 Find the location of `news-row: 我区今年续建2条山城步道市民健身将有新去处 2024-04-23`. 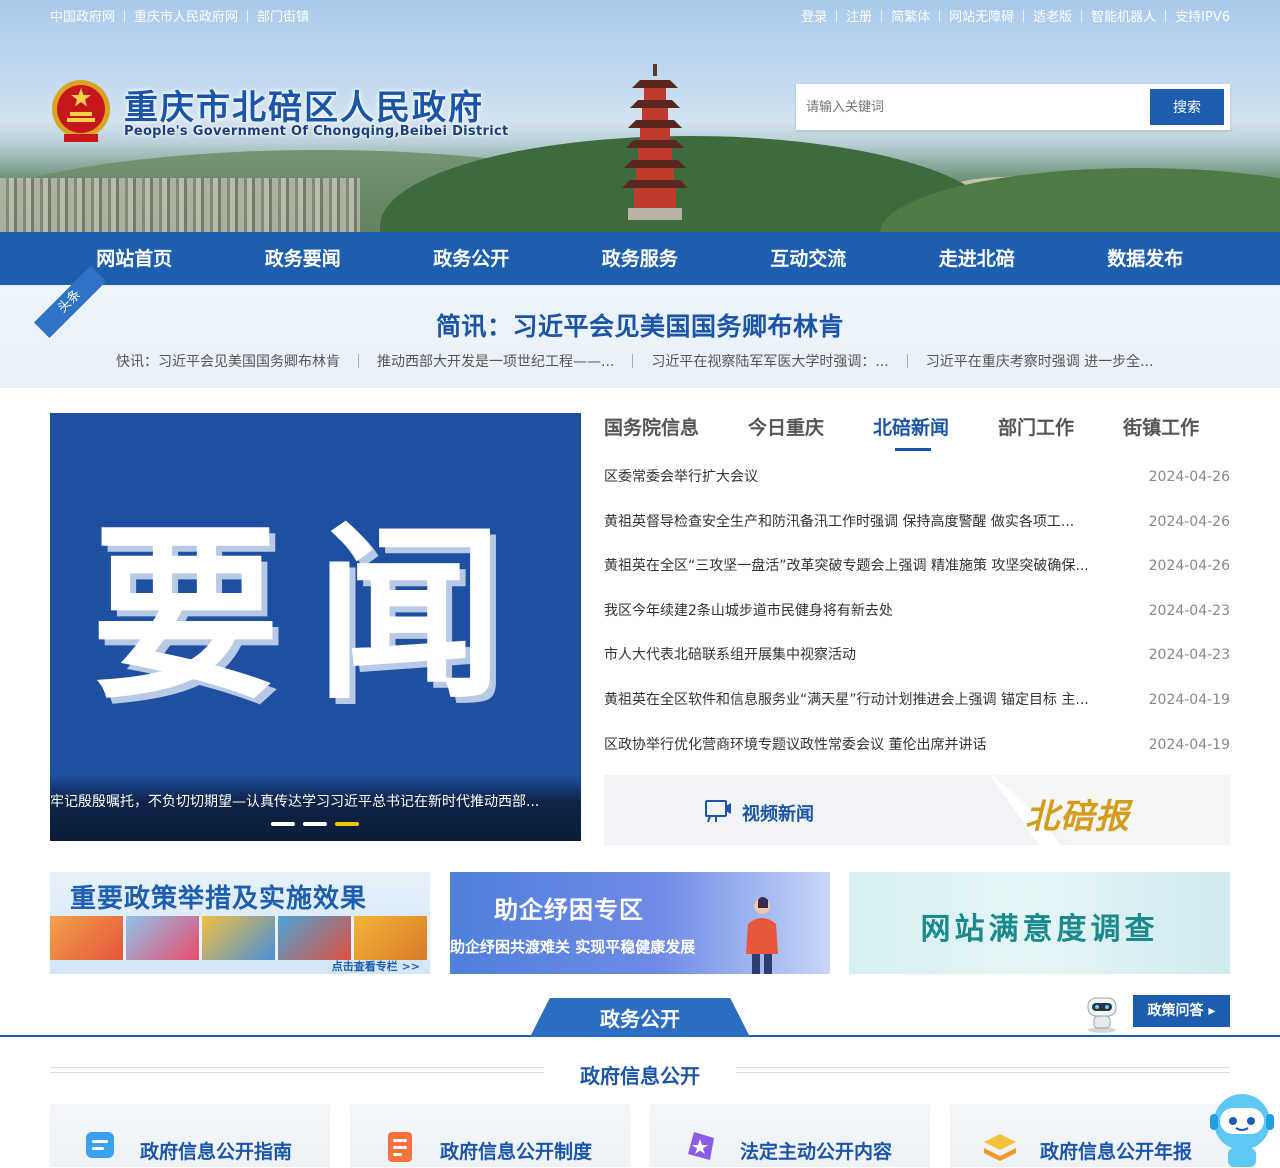

news-row: 我区今年续建2条山城步道市民健身将有新去处 2024-04-23 is located at coordinates (917, 622).